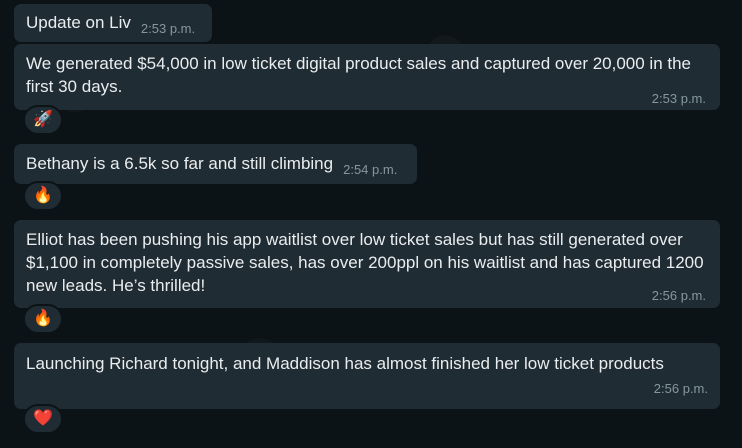 The width and height of the screenshot is (742, 448). What do you see at coordinates (680, 388) in the screenshot?
I see `message-timestamp: 2:56 p.m.` at bounding box center [680, 388].